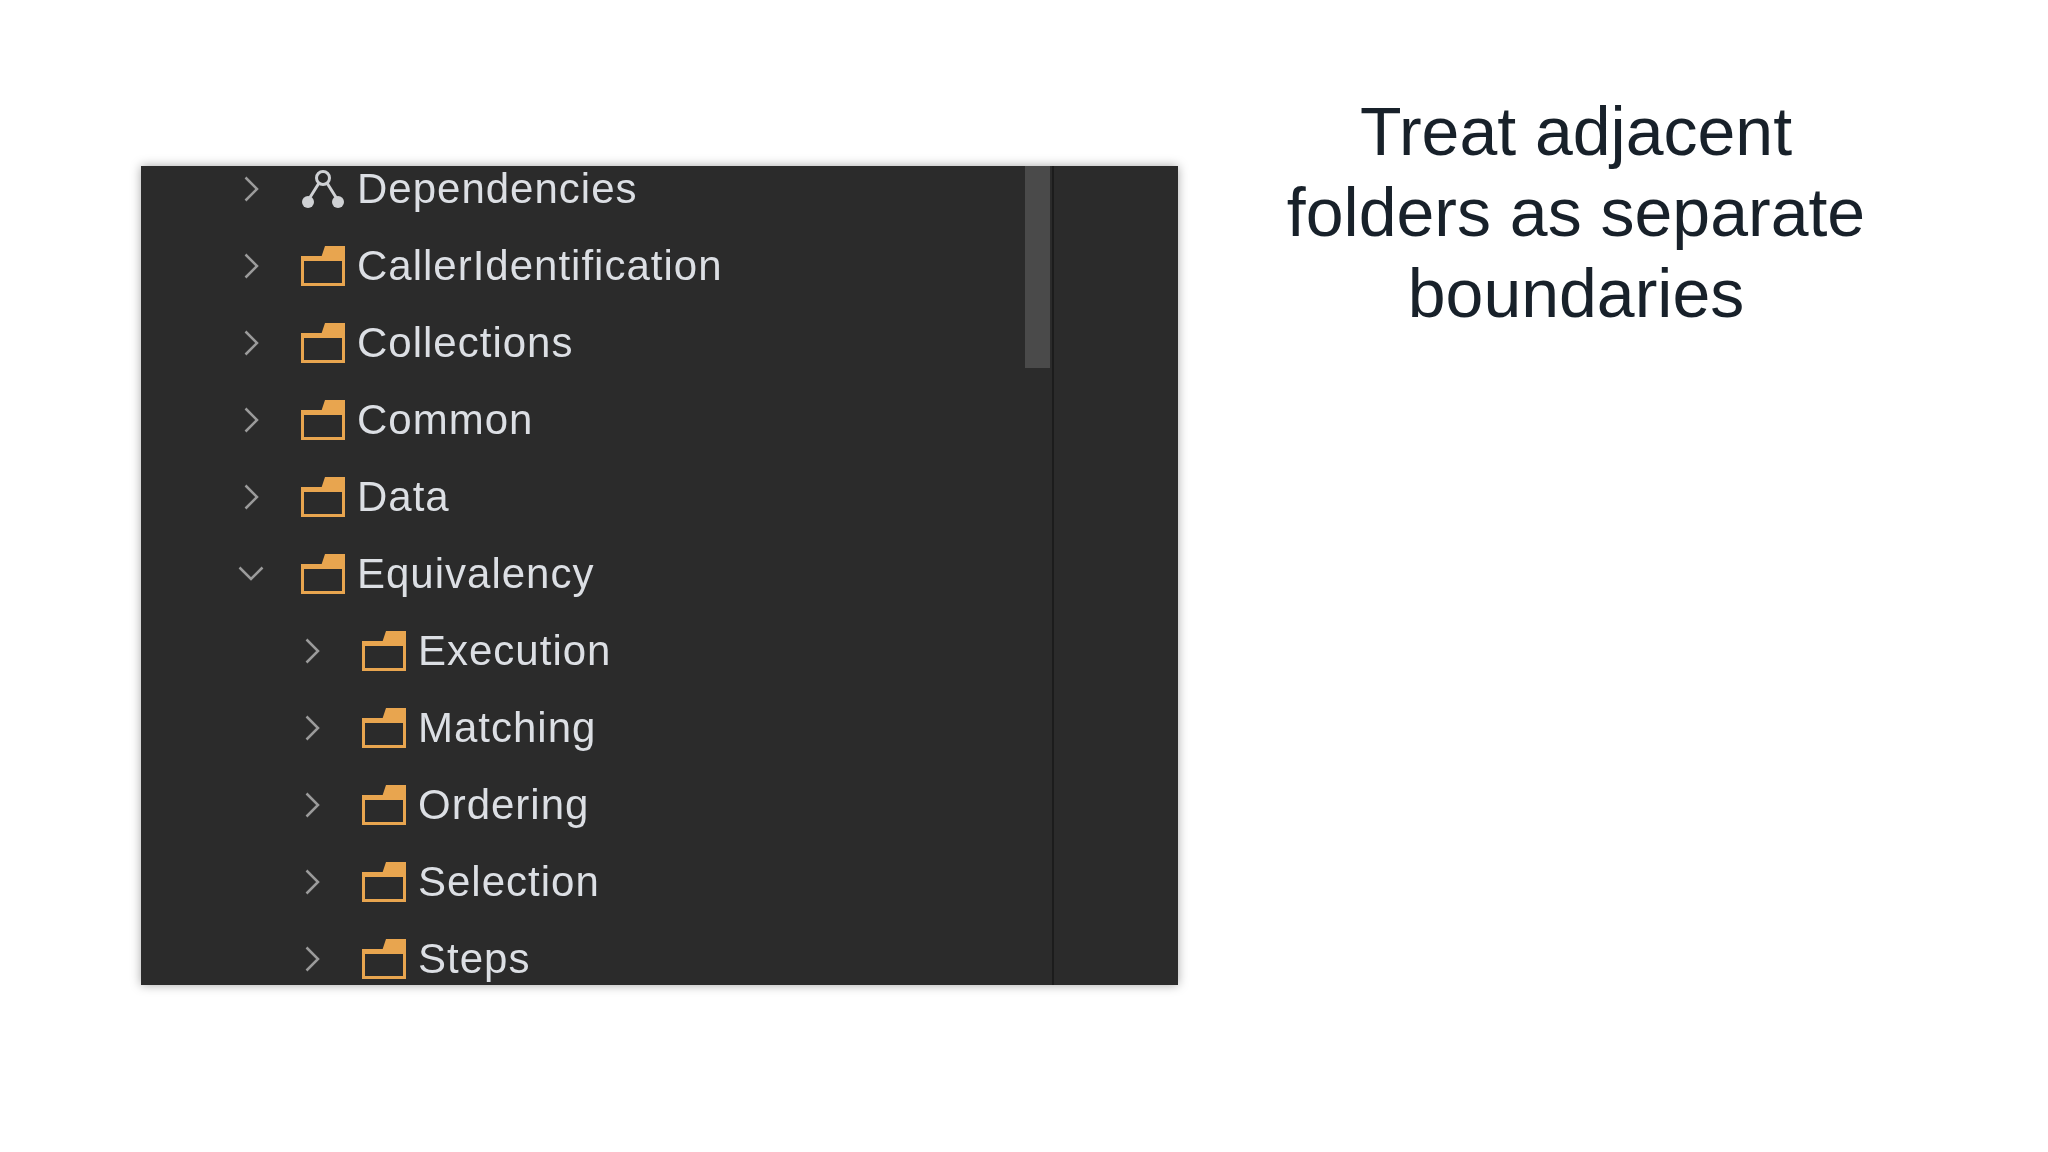  Describe the element at coordinates (251, 573) in the screenshot. I see `chevron-down-icon` at that location.